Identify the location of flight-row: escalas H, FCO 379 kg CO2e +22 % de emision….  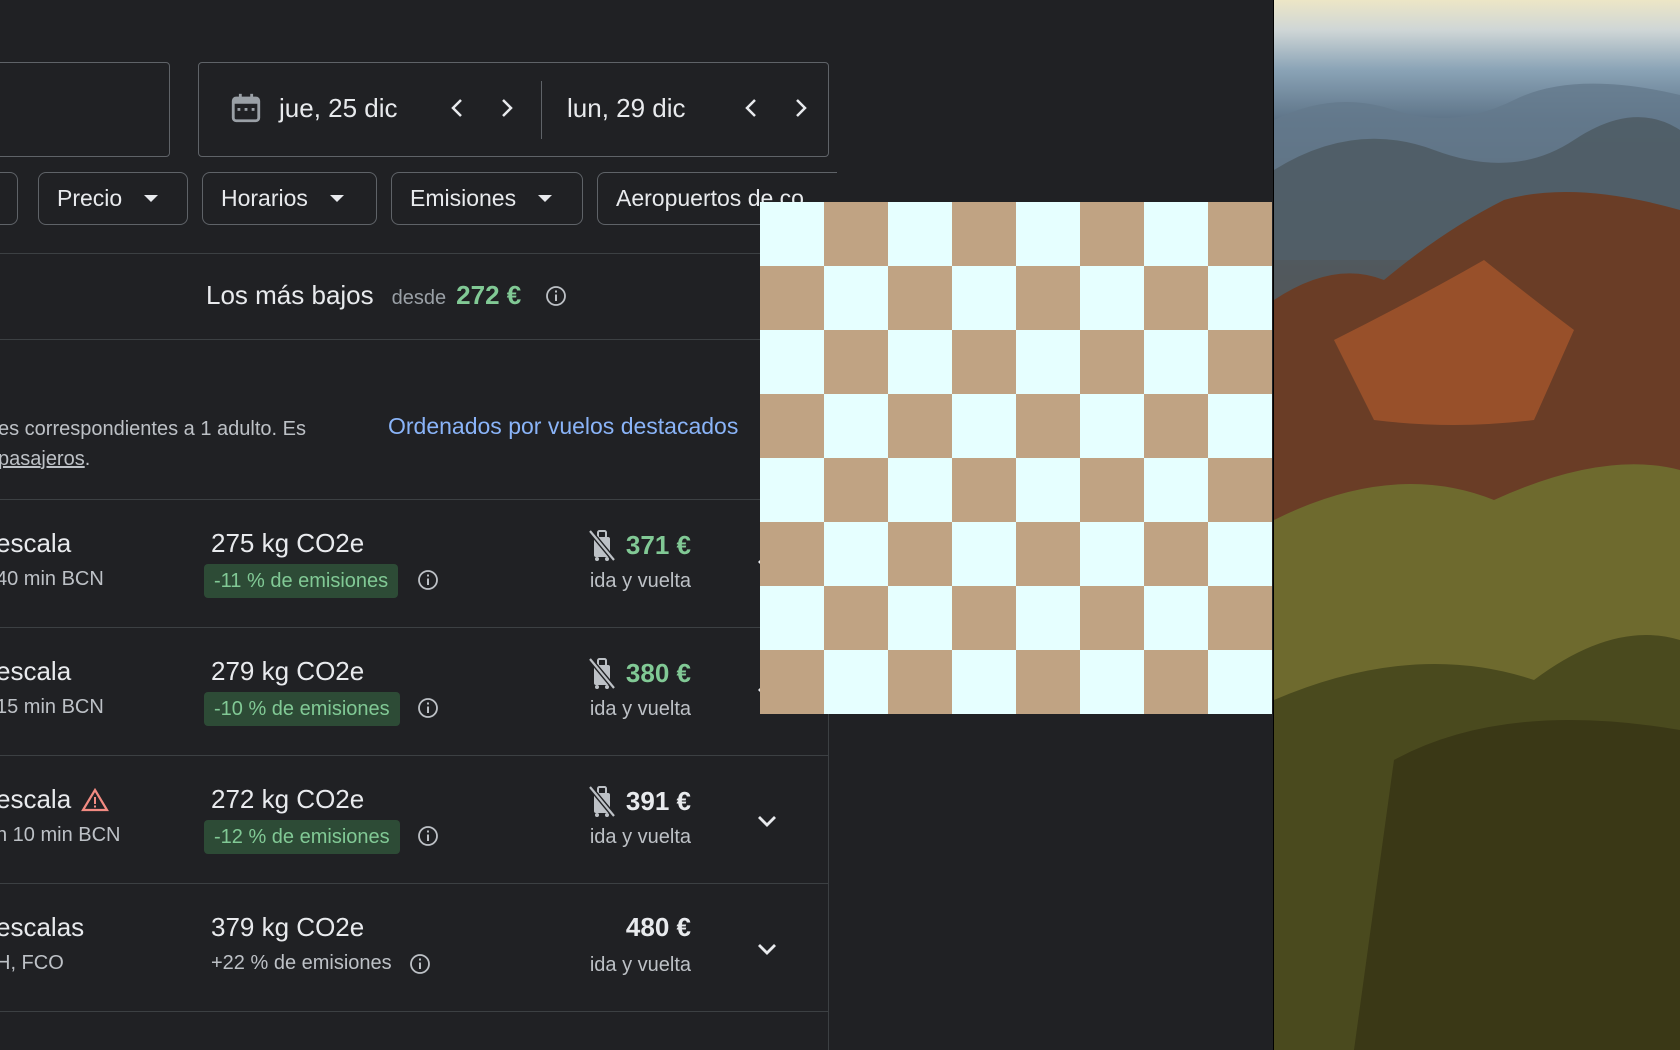
(414, 948).